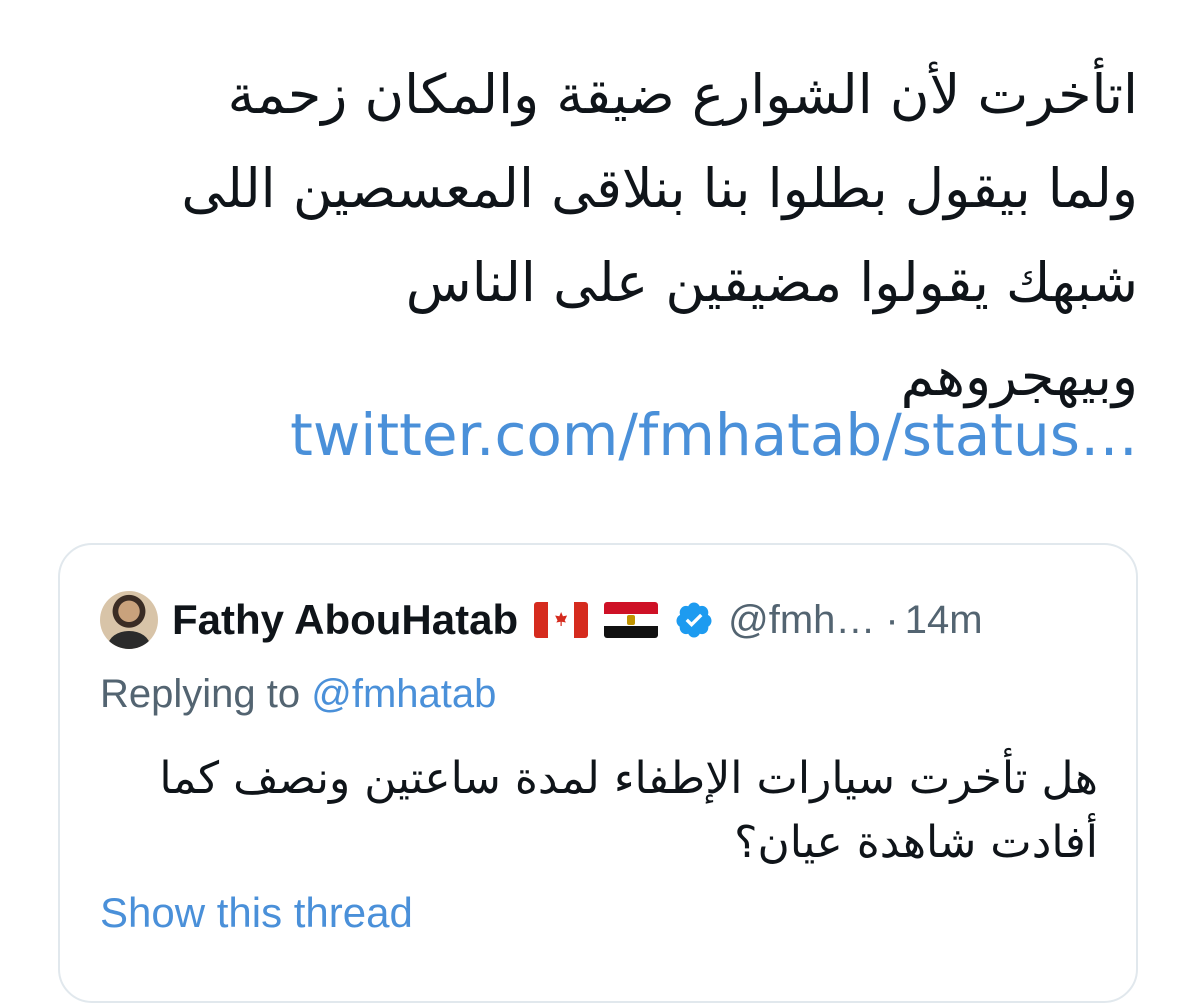 The image size is (1200, 1003). I want to click on tweet-text-line: شبهك يقولوا مضيقين على الناس, so click(771, 282).